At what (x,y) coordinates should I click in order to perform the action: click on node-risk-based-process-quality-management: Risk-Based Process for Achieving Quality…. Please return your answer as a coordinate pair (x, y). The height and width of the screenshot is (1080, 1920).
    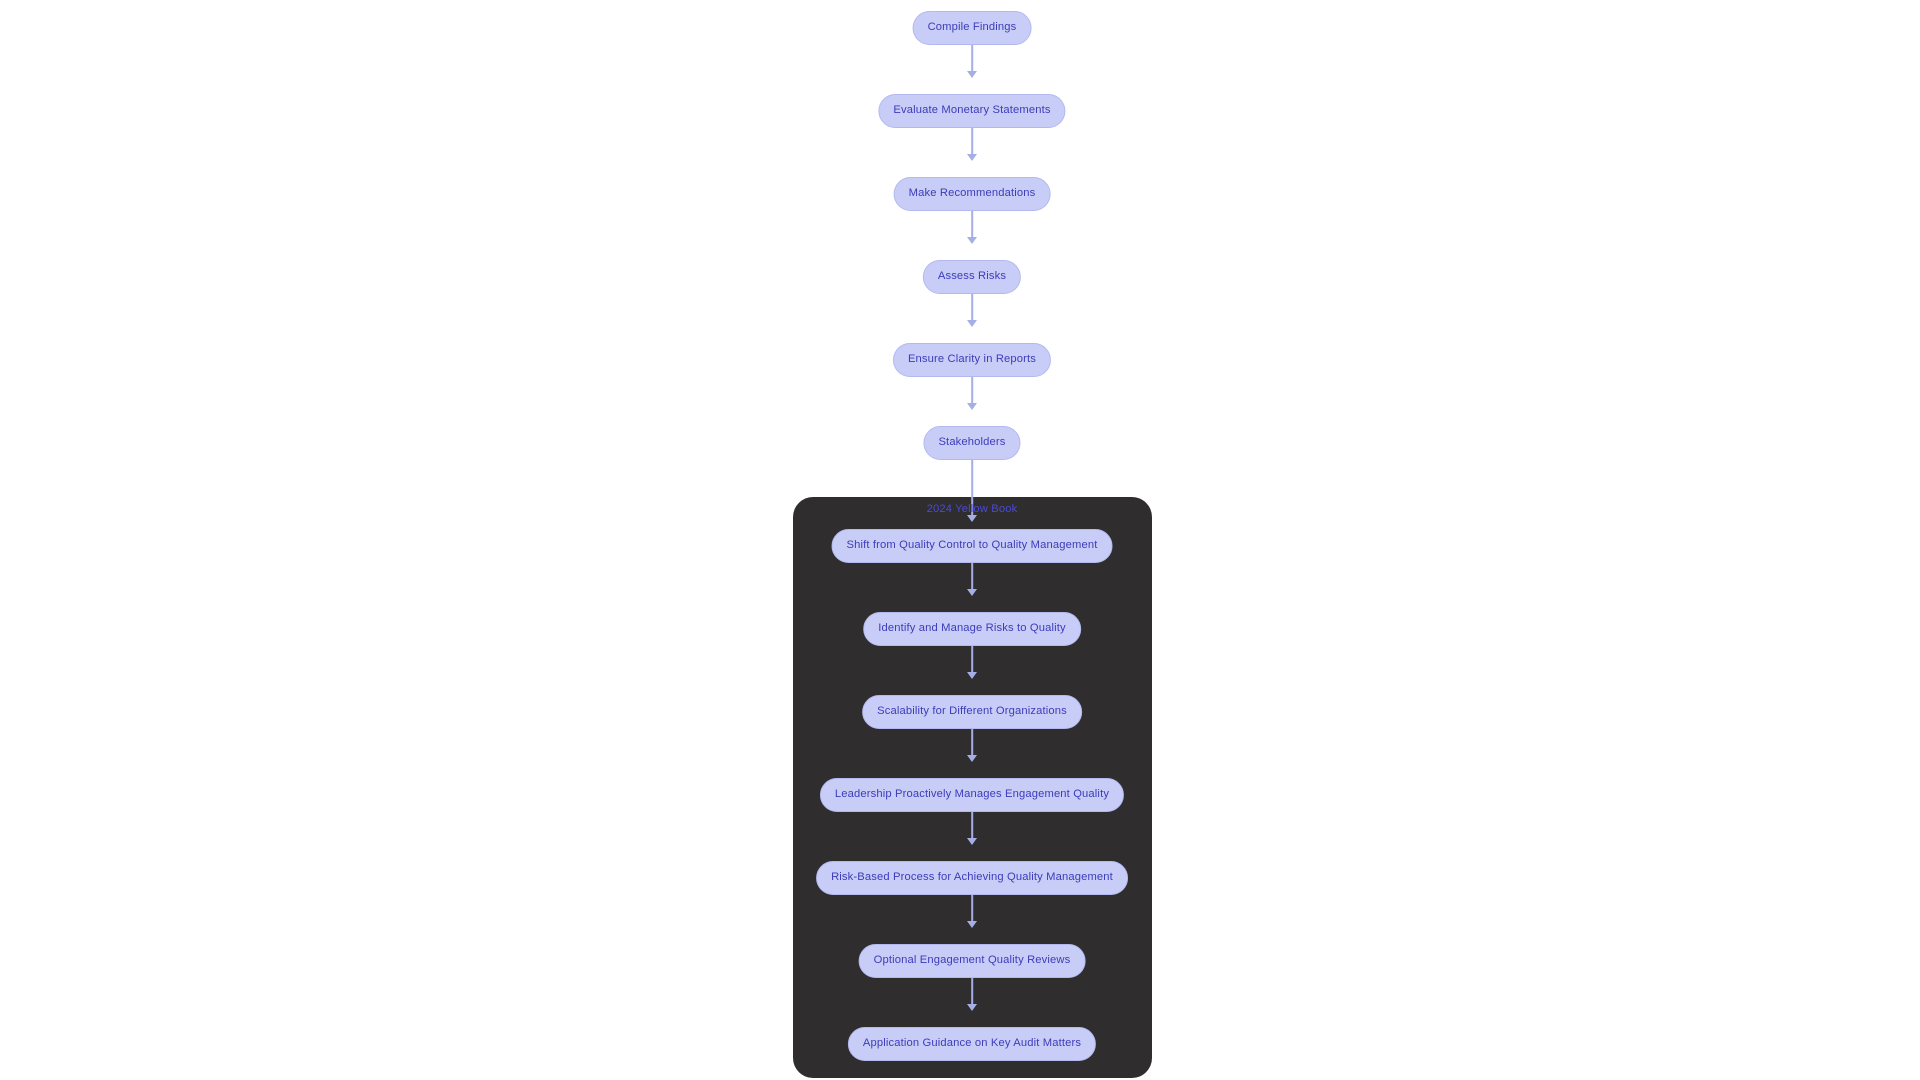
    Looking at the image, I should click on (972, 878).